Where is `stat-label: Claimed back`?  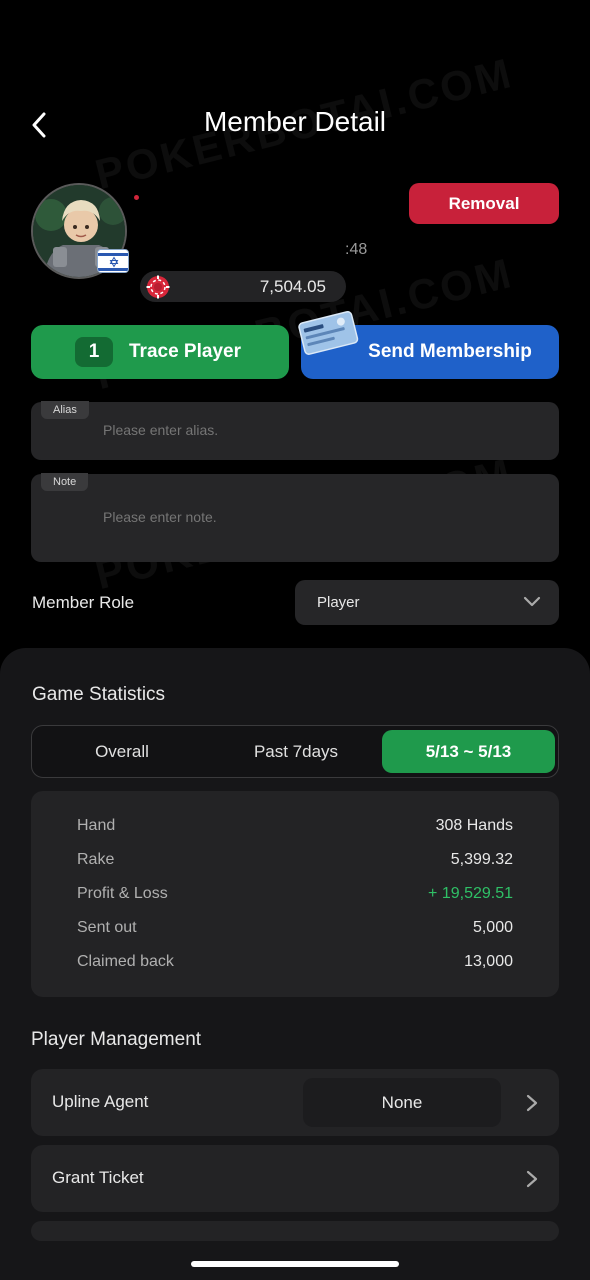
stat-label: Claimed back is located at coordinates (125, 961).